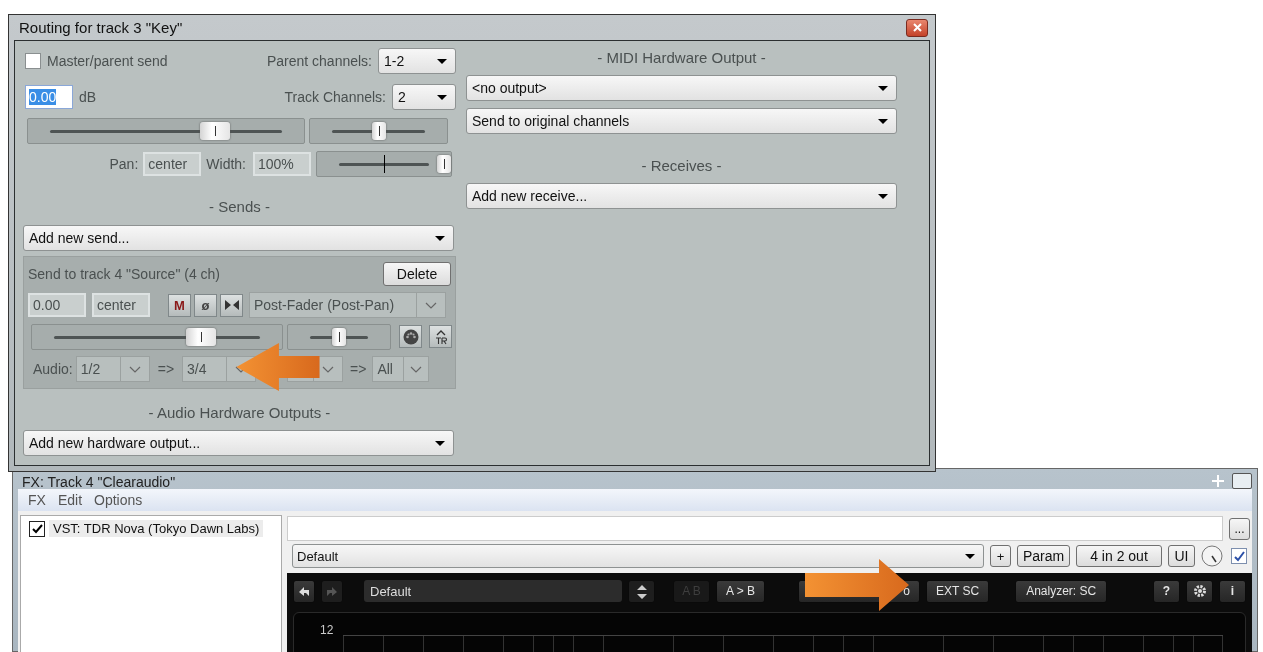 The height and width of the screenshot is (652, 1263). What do you see at coordinates (1232, 591) in the screenshot?
I see `info-button: i` at bounding box center [1232, 591].